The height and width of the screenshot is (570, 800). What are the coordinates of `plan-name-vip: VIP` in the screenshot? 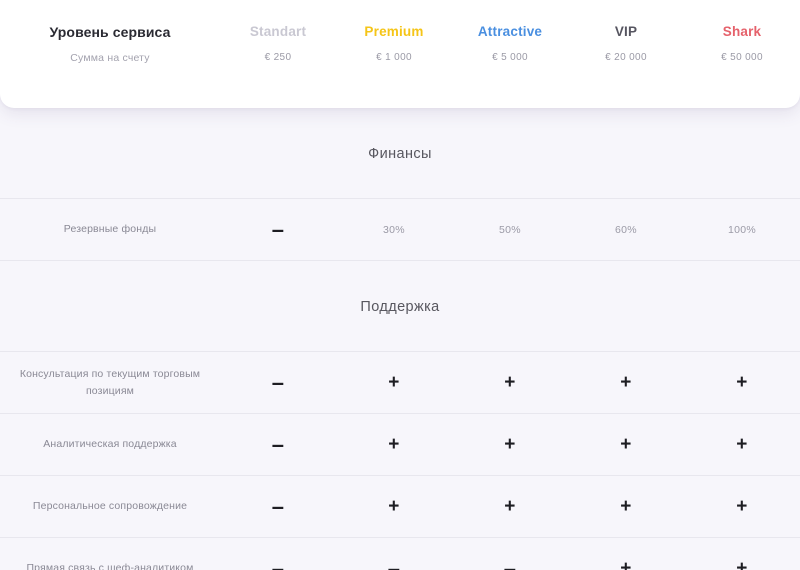 It's located at (626, 31).